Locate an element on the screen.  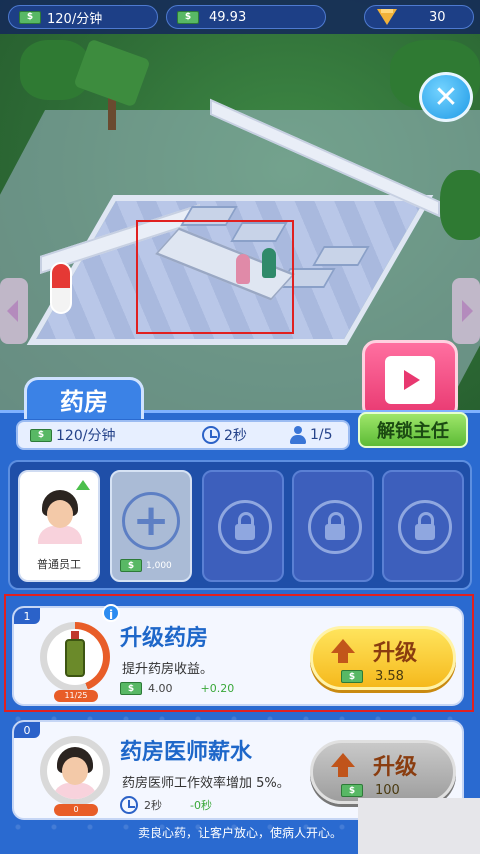
room-staff: 1/5 is located at coordinates (311, 435).